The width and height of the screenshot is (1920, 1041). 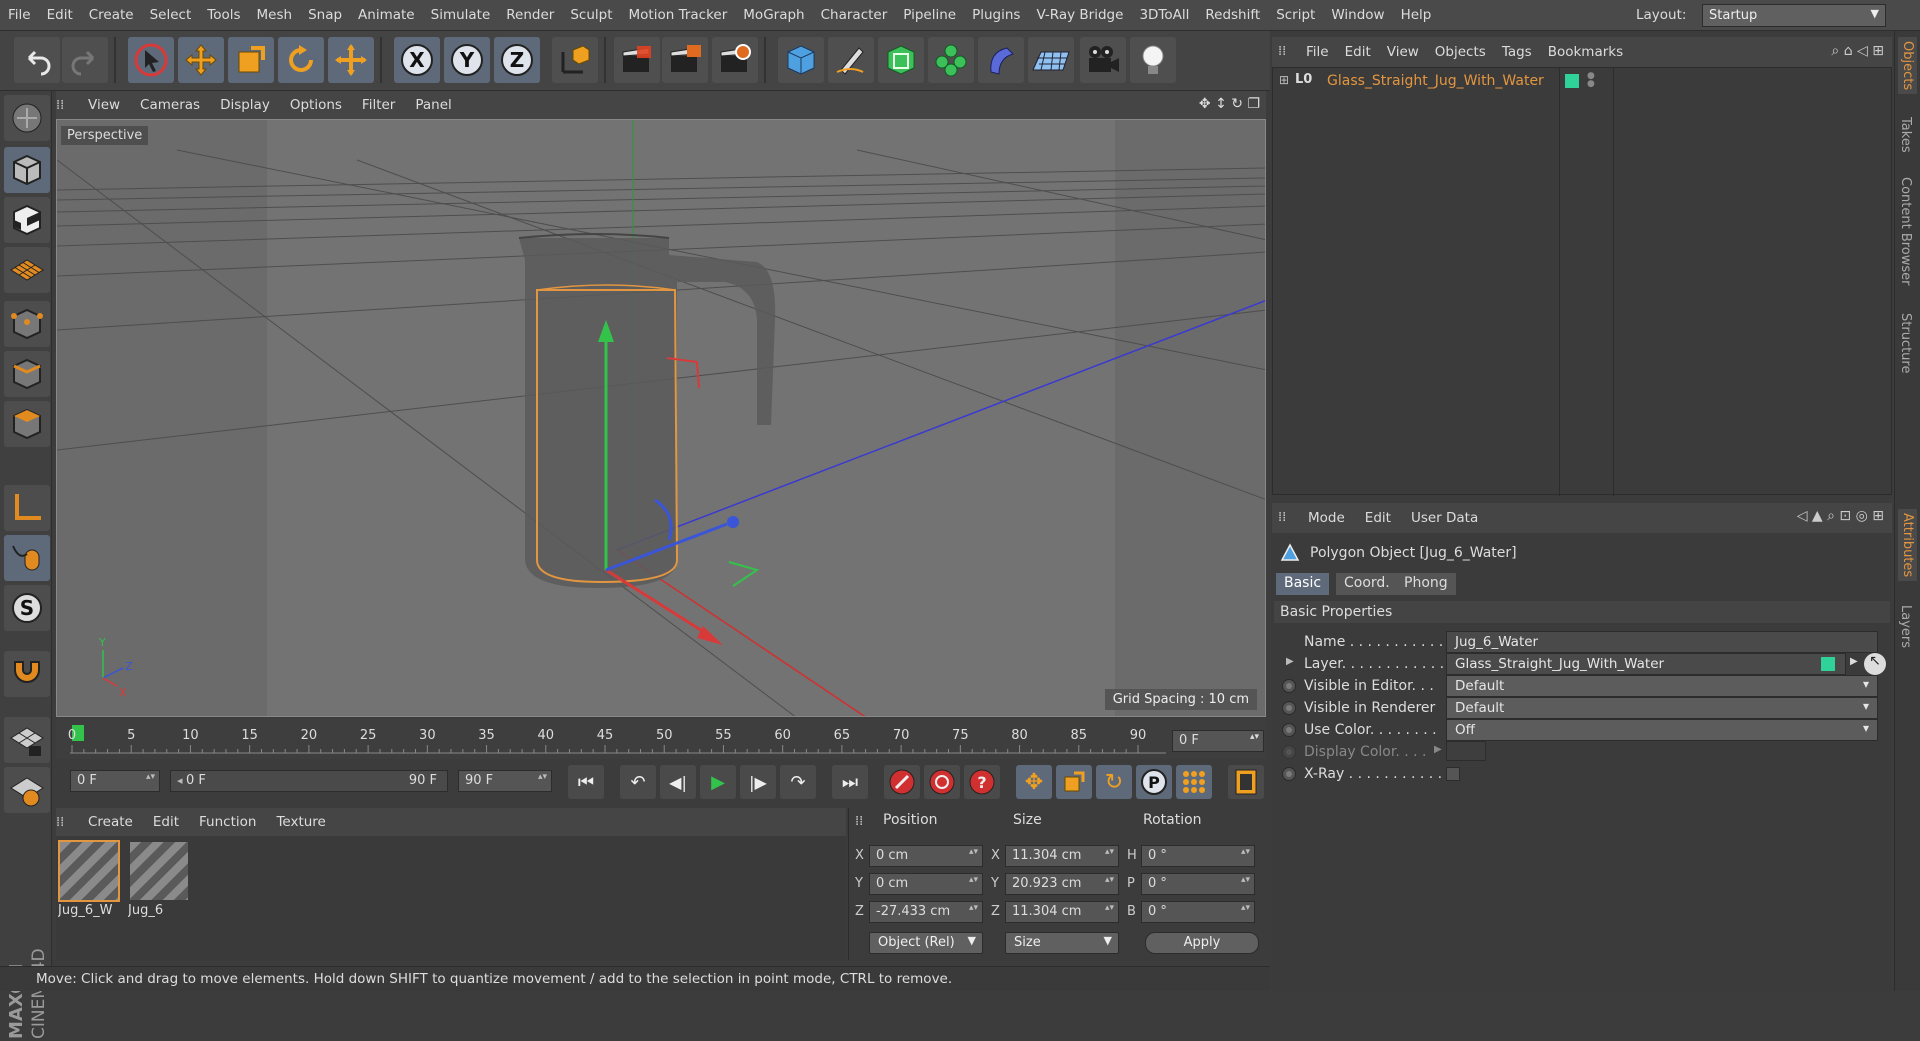 What do you see at coordinates (227, 822) in the screenshot?
I see `material-menu-function: Function` at bounding box center [227, 822].